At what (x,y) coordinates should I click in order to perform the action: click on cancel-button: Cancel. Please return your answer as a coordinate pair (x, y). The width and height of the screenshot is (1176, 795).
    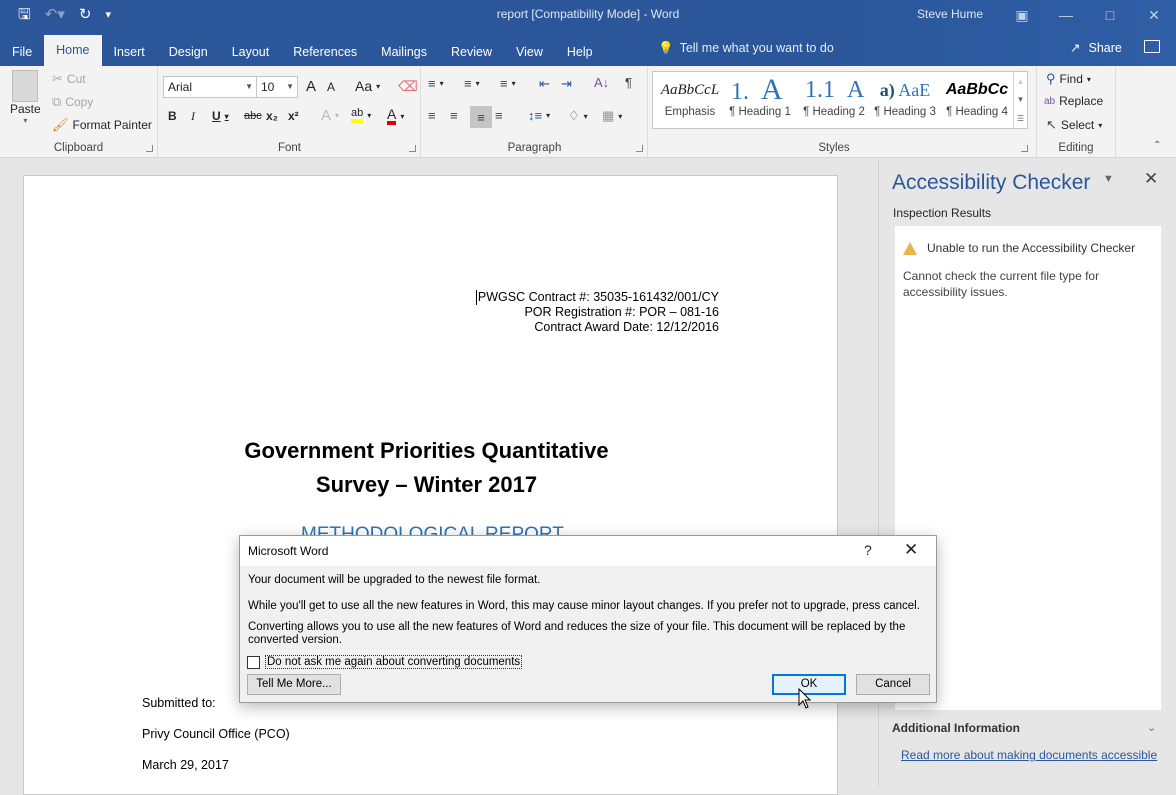
    Looking at the image, I should click on (893, 684).